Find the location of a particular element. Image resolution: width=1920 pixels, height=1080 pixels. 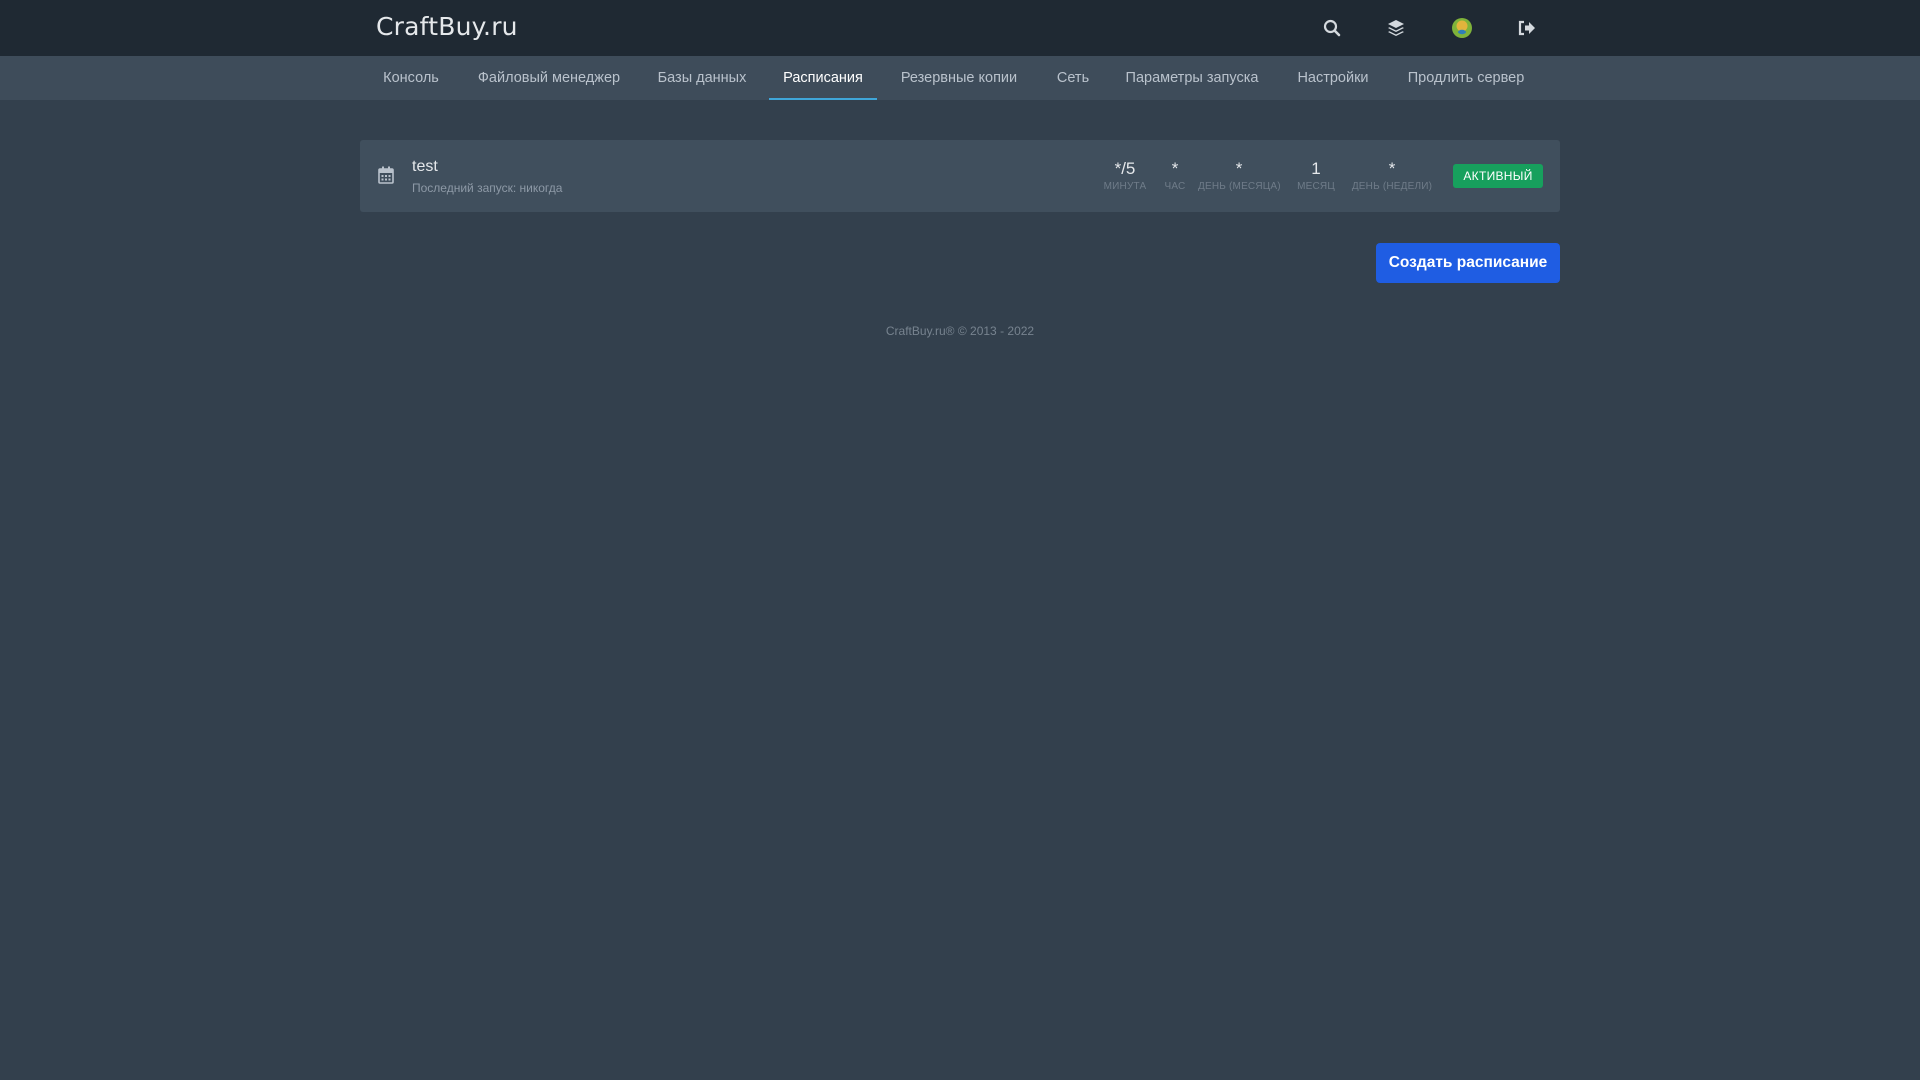

cron-month-label: МЕСЯЦ is located at coordinates (1316, 186).